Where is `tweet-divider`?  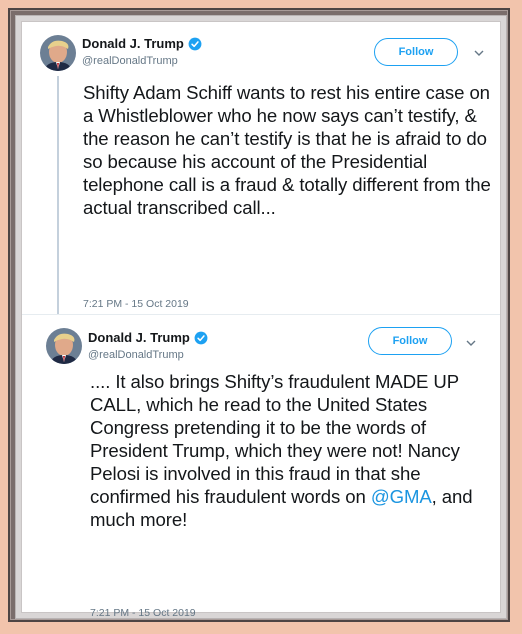 tweet-divider is located at coordinates (261, 314).